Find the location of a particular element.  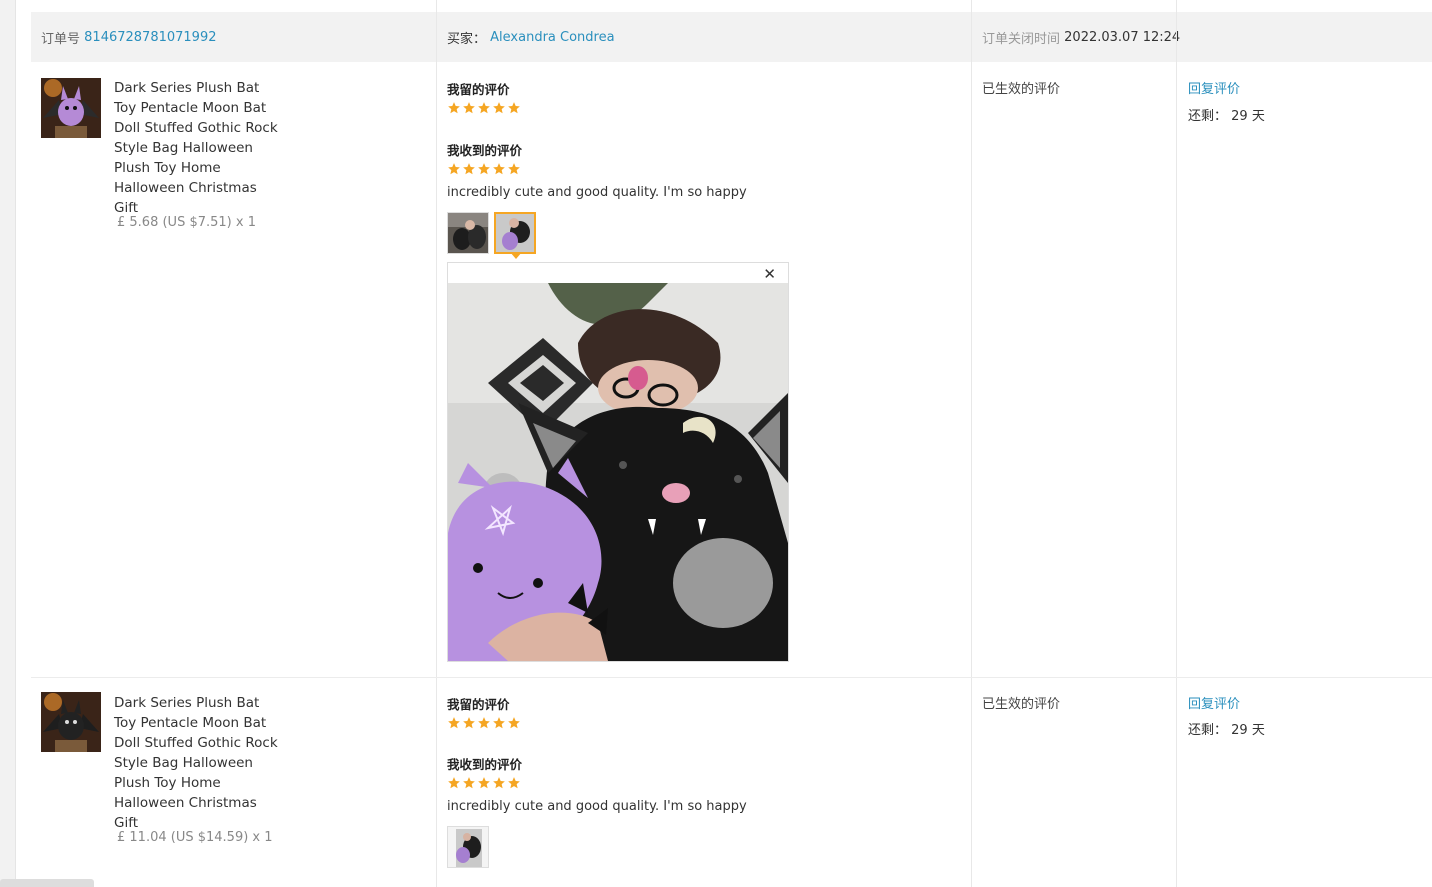

buyer-cell: 买家： Alexandra Condrea is located at coordinates (531, 37).